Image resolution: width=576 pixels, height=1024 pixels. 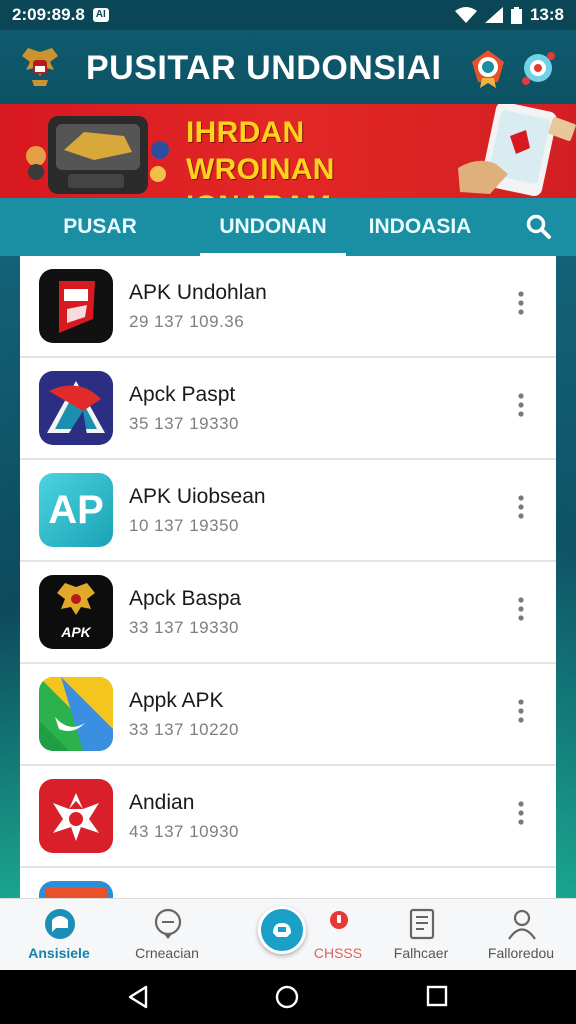 What do you see at coordinates (288, 15) in the screenshot?
I see `status-bar: 2:09:89.8 AI 13:8` at bounding box center [288, 15].